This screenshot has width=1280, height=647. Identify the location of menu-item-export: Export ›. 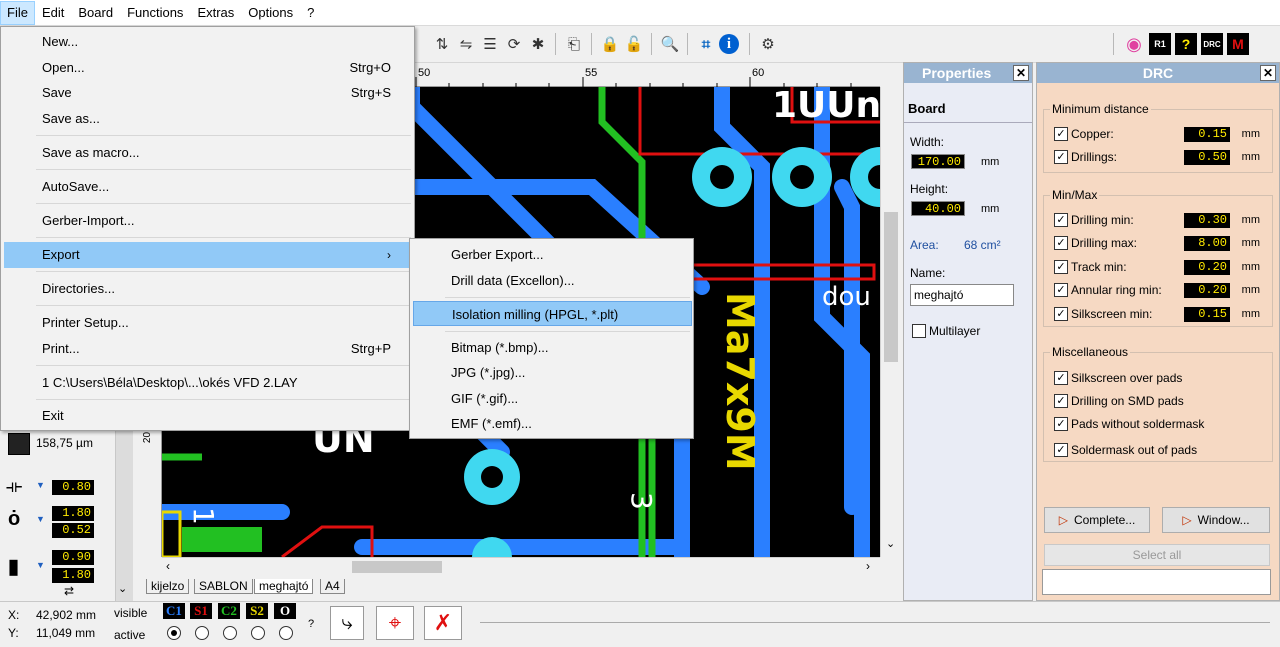
(207, 255).